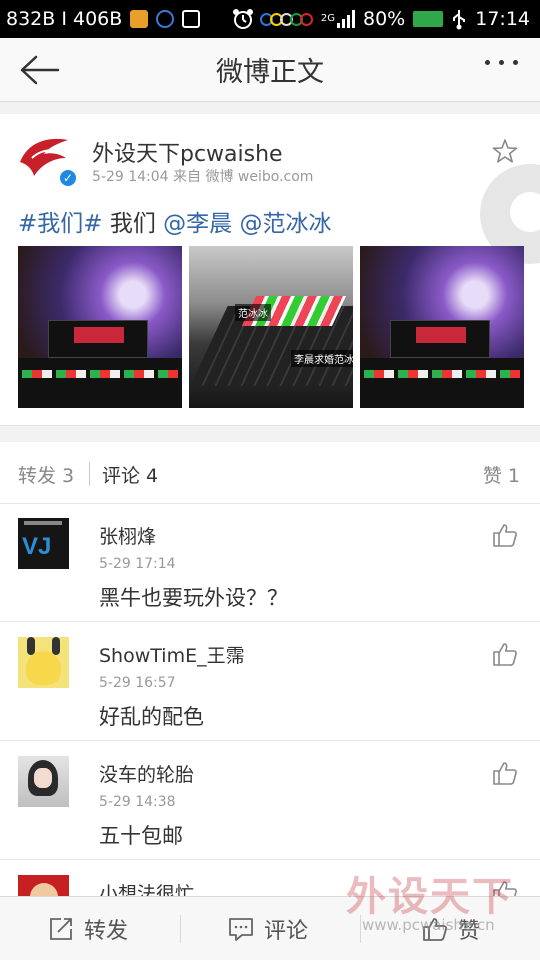  What do you see at coordinates (270, 682) in the screenshot?
I see `comment-item: ShowTimE_王霈 5-29 16:57 好乱的配色` at bounding box center [270, 682].